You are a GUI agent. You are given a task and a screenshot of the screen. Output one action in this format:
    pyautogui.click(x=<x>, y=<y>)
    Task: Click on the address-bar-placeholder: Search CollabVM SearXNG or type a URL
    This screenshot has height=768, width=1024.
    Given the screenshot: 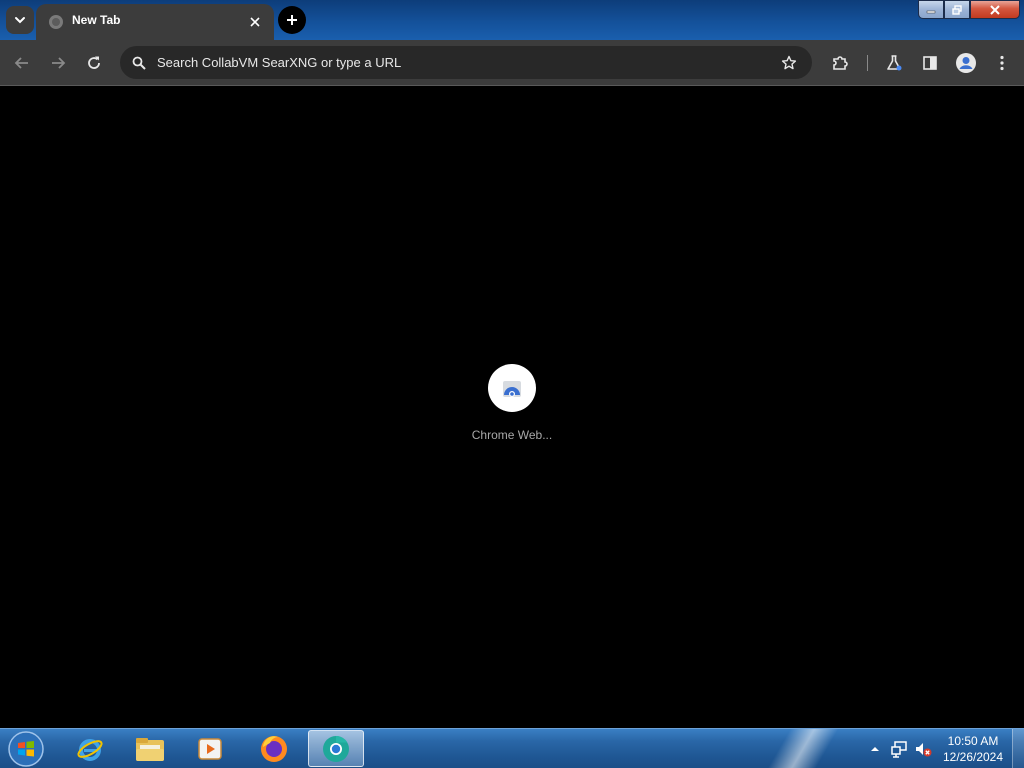 What is the action you would take?
    pyautogui.click(x=279, y=62)
    